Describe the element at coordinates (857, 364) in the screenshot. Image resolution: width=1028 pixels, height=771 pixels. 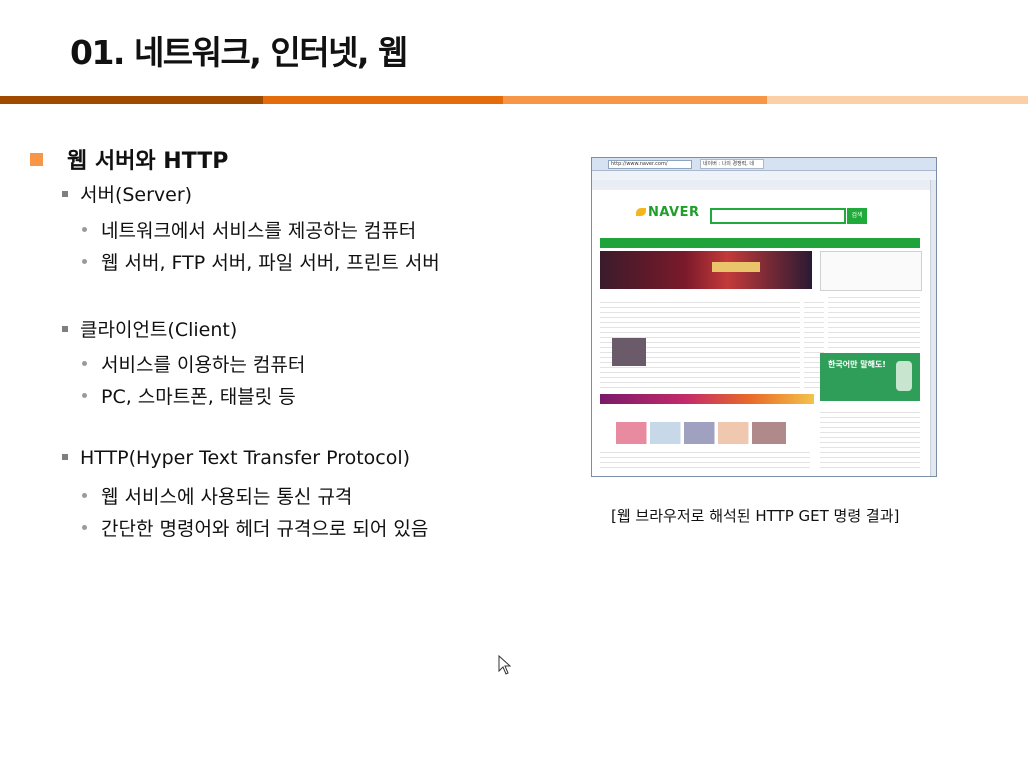
I see `ad-text: 한국어만 말해도!` at that location.